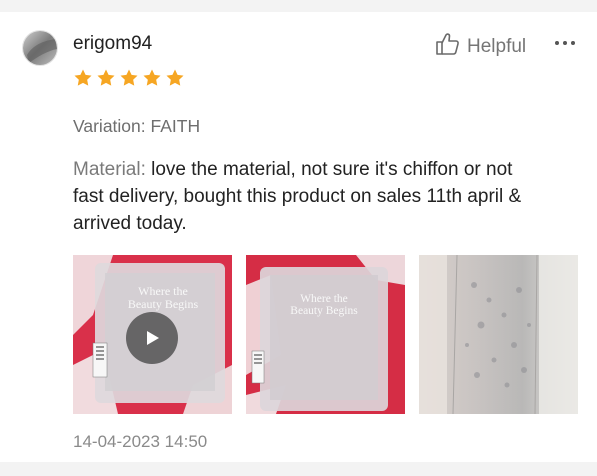  What do you see at coordinates (40, 48) in the screenshot?
I see `avatar` at bounding box center [40, 48].